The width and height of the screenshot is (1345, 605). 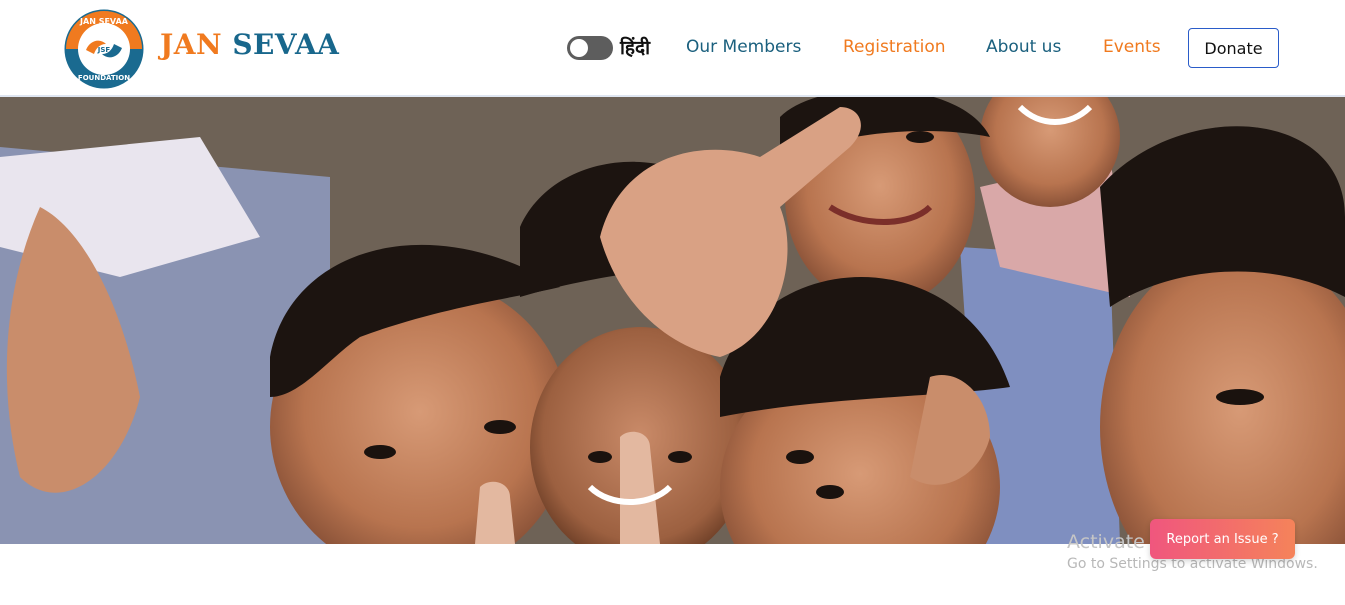 I want to click on nav-about-us: About us, so click(x=1023, y=47).